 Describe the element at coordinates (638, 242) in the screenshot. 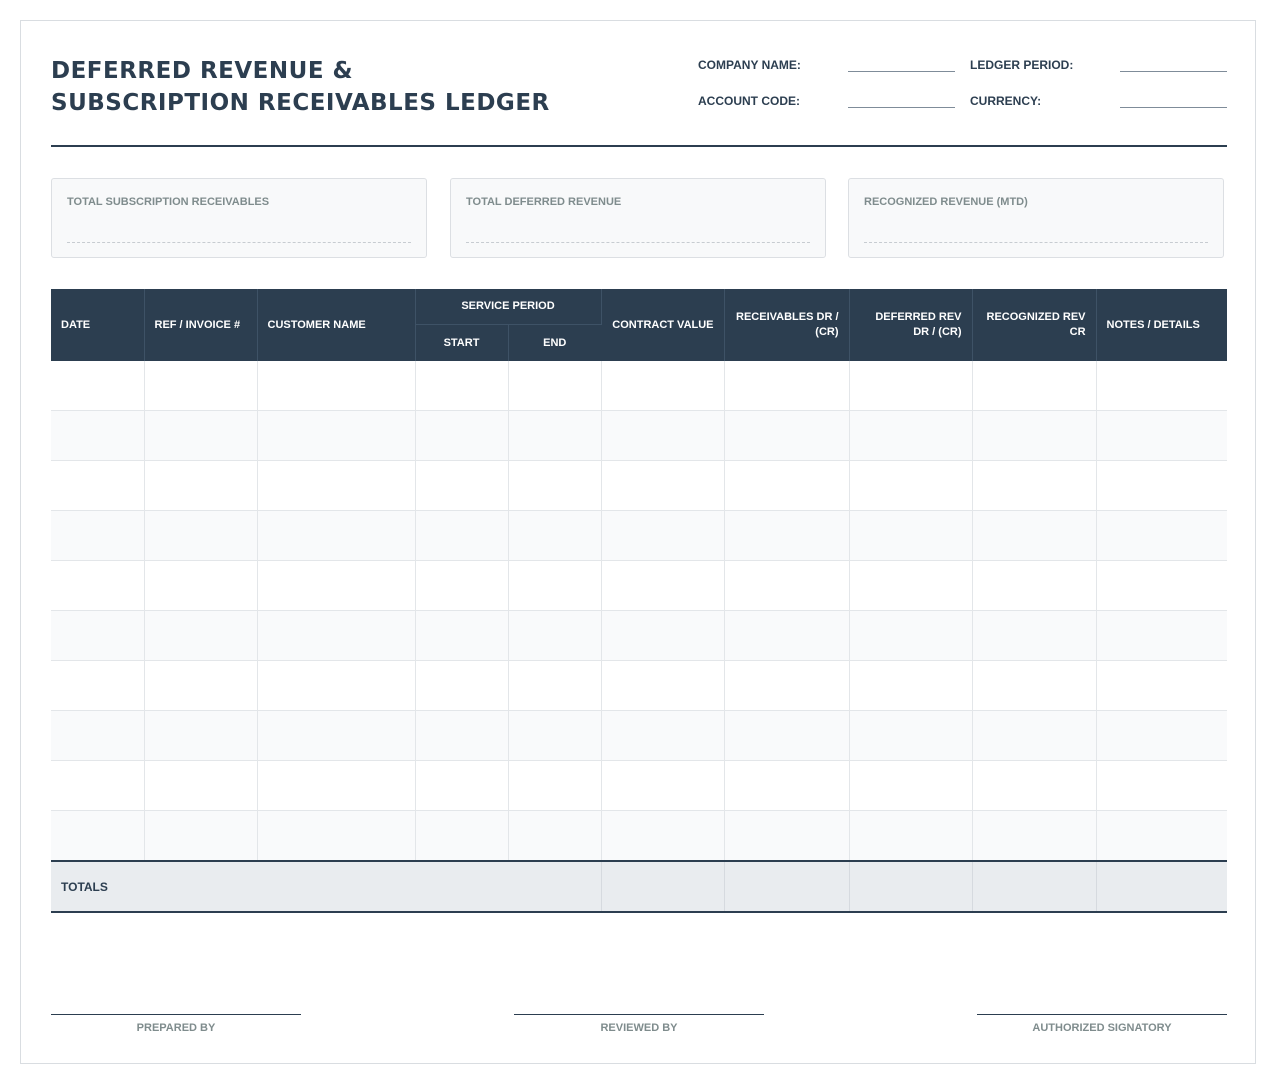

I see `summary-field-deferred` at that location.